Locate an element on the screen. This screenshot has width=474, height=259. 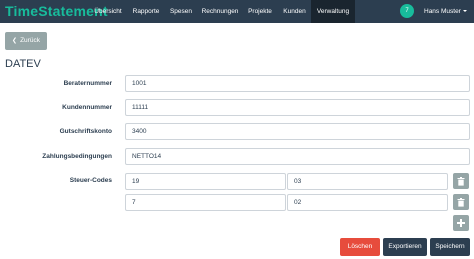
nav-kunden: Kunden is located at coordinates (294, 11).